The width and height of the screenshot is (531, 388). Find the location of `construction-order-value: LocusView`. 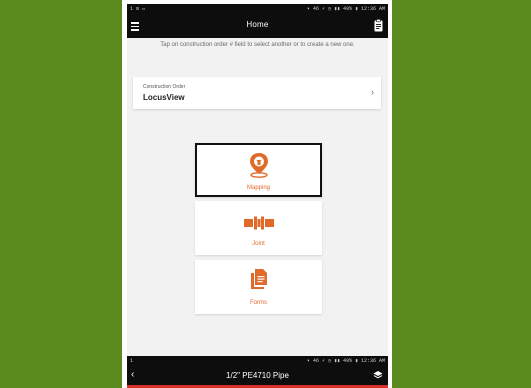

construction-order-value: LocusView is located at coordinates (164, 97).